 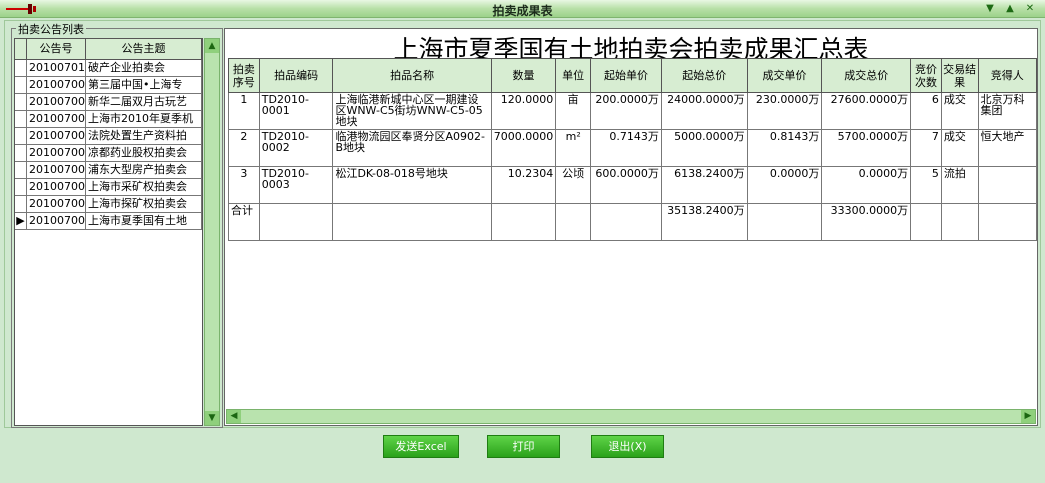 What do you see at coordinates (108, 153) in the screenshot?
I see `announcement-row: 201007005 凉都药业股权拍卖会` at bounding box center [108, 153].